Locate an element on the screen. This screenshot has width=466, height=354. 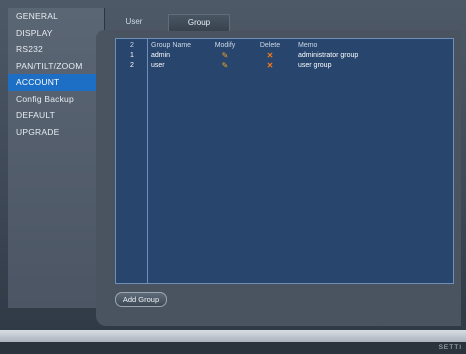
sidebar-item-default: DEFAULT is located at coordinates (56, 115).